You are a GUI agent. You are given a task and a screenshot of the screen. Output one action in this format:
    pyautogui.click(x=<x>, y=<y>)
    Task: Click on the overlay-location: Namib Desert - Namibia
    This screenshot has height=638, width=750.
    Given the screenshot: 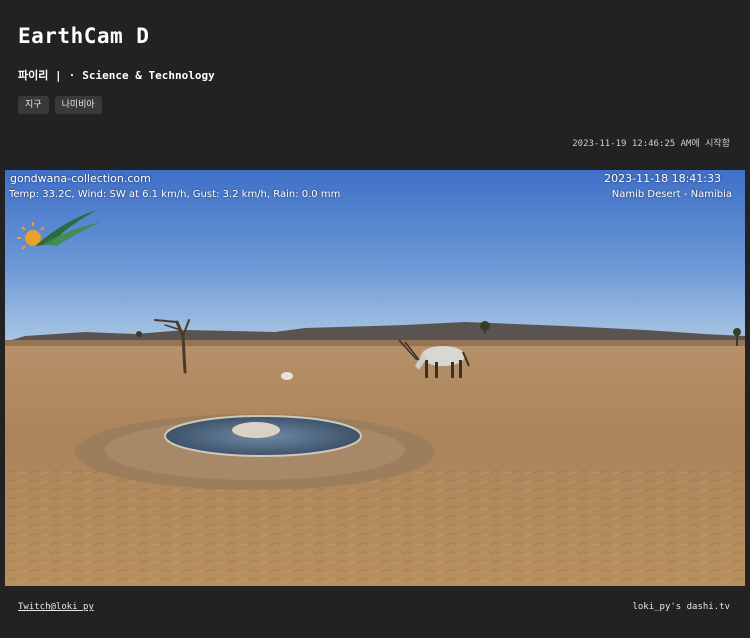 What is the action you would take?
    pyautogui.click(x=671, y=194)
    